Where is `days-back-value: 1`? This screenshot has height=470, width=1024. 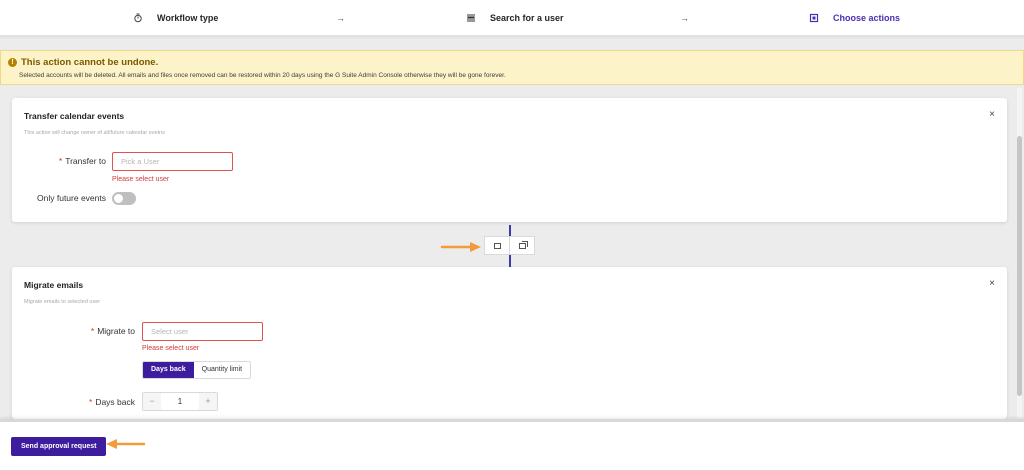 days-back-value: 1 is located at coordinates (180, 401).